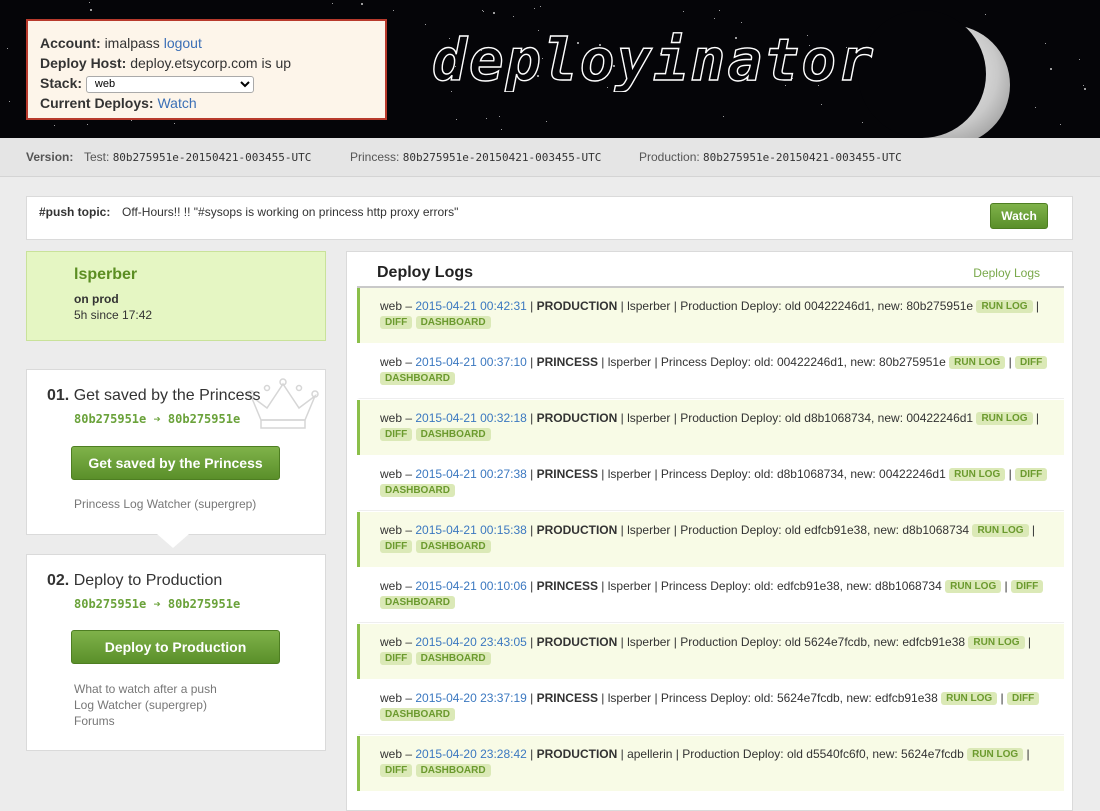 The height and width of the screenshot is (811, 1100). Describe the element at coordinates (145, 689) in the screenshot. I see `what-to-watch-link: What to watch after a push` at that location.